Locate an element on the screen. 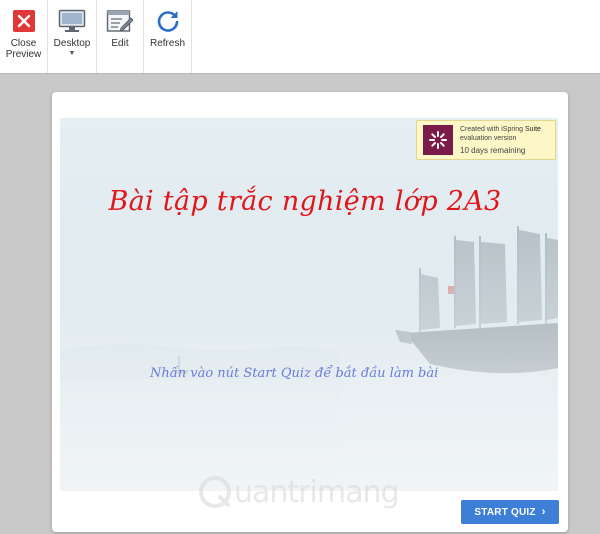  badge-brand: Suite is located at coordinates (532, 129).